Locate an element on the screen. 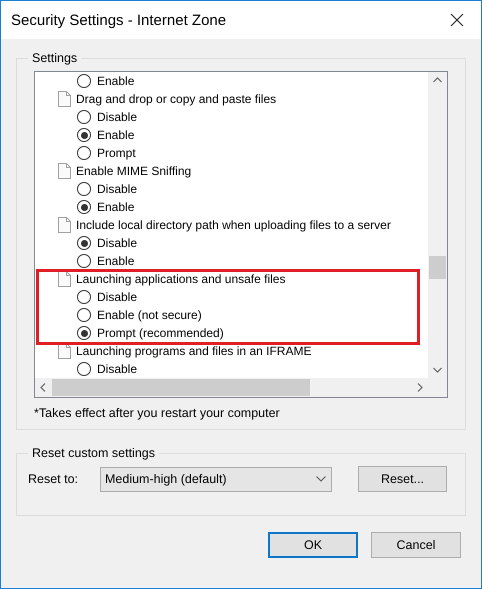 The height and width of the screenshot is (589, 482). horizontal-scrollbar is located at coordinates (231, 387).